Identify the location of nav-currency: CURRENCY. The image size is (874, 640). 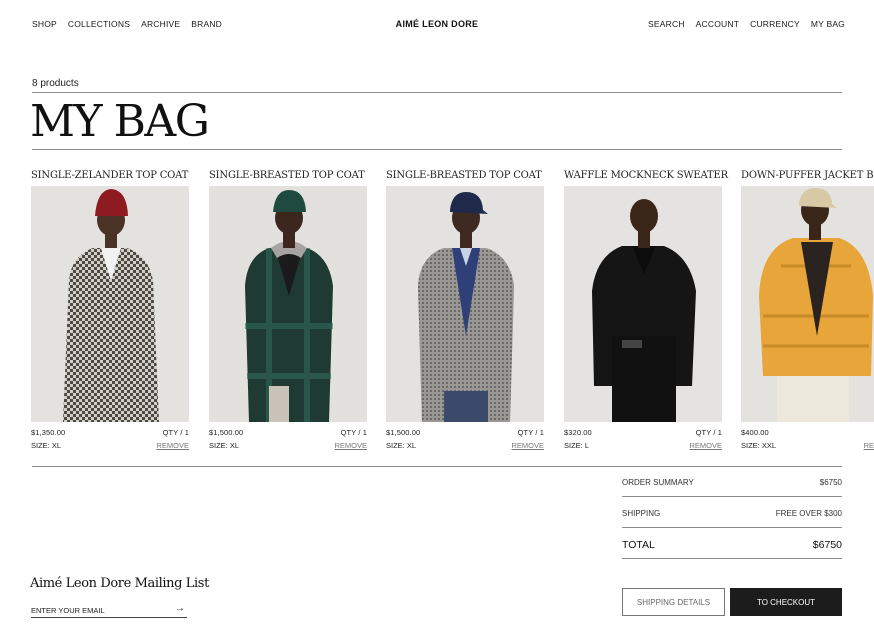
(775, 24).